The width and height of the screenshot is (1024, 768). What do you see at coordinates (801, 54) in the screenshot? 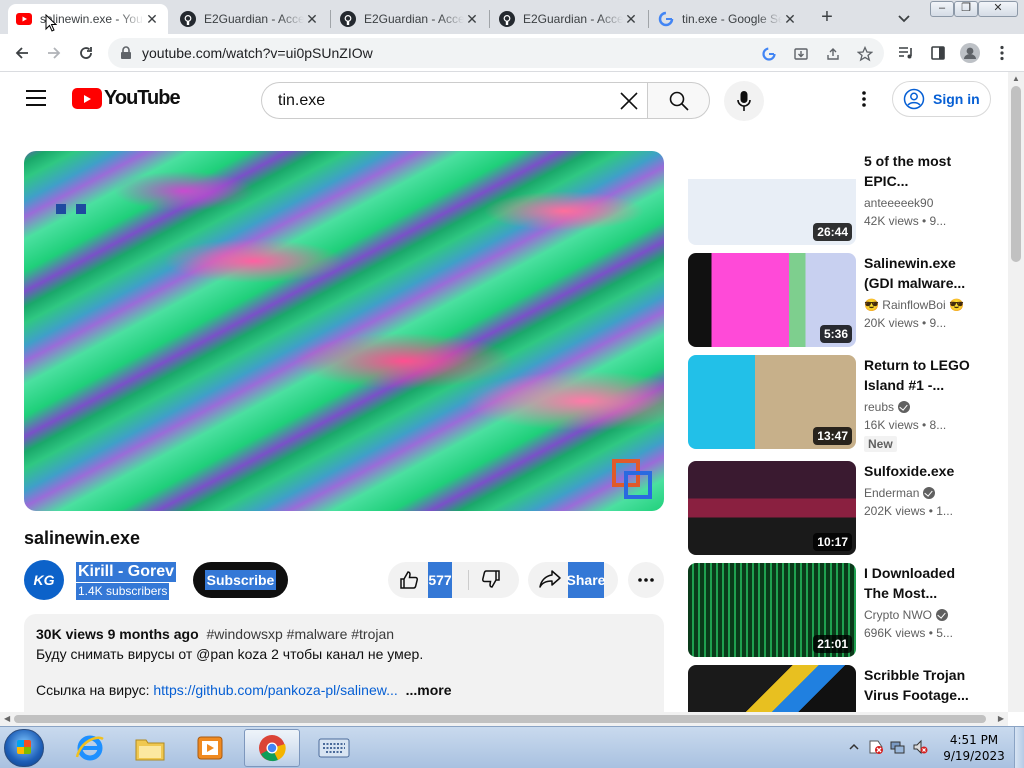
I see `install-app-icon` at bounding box center [801, 54].